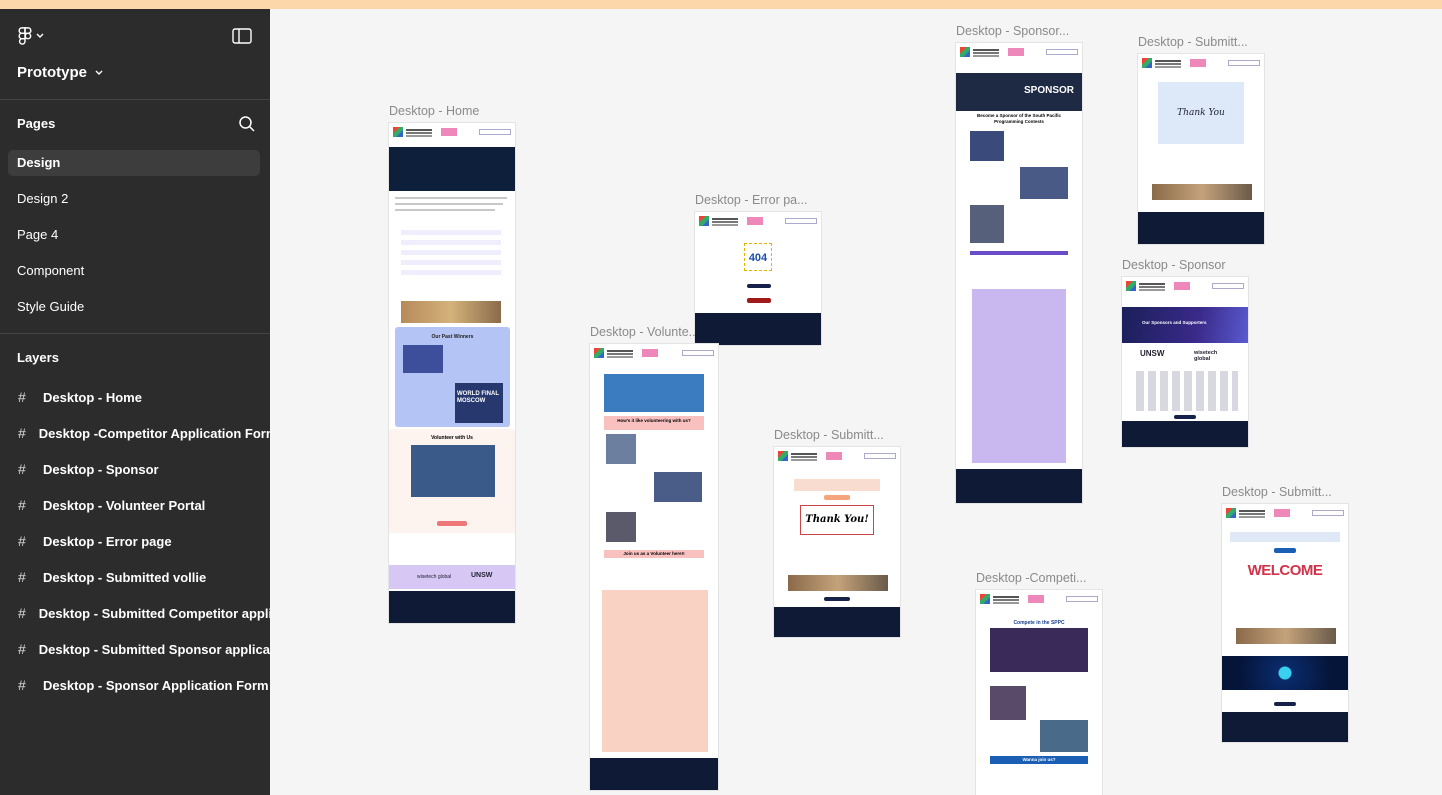  Describe the element at coordinates (758, 257) in the screenshot. I see `error-box: 404` at that location.